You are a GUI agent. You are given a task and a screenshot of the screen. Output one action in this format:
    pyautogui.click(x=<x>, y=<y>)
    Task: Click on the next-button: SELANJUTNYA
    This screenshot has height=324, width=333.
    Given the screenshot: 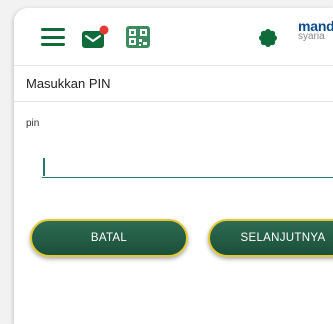 What is the action you would take?
    pyautogui.click(x=270, y=238)
    